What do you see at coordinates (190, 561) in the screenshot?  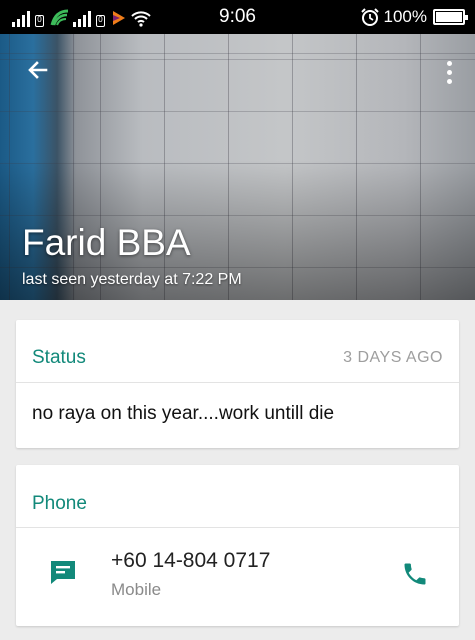 I see `phone-number: +60 14-804 0717` at bounding box center [190, 561].